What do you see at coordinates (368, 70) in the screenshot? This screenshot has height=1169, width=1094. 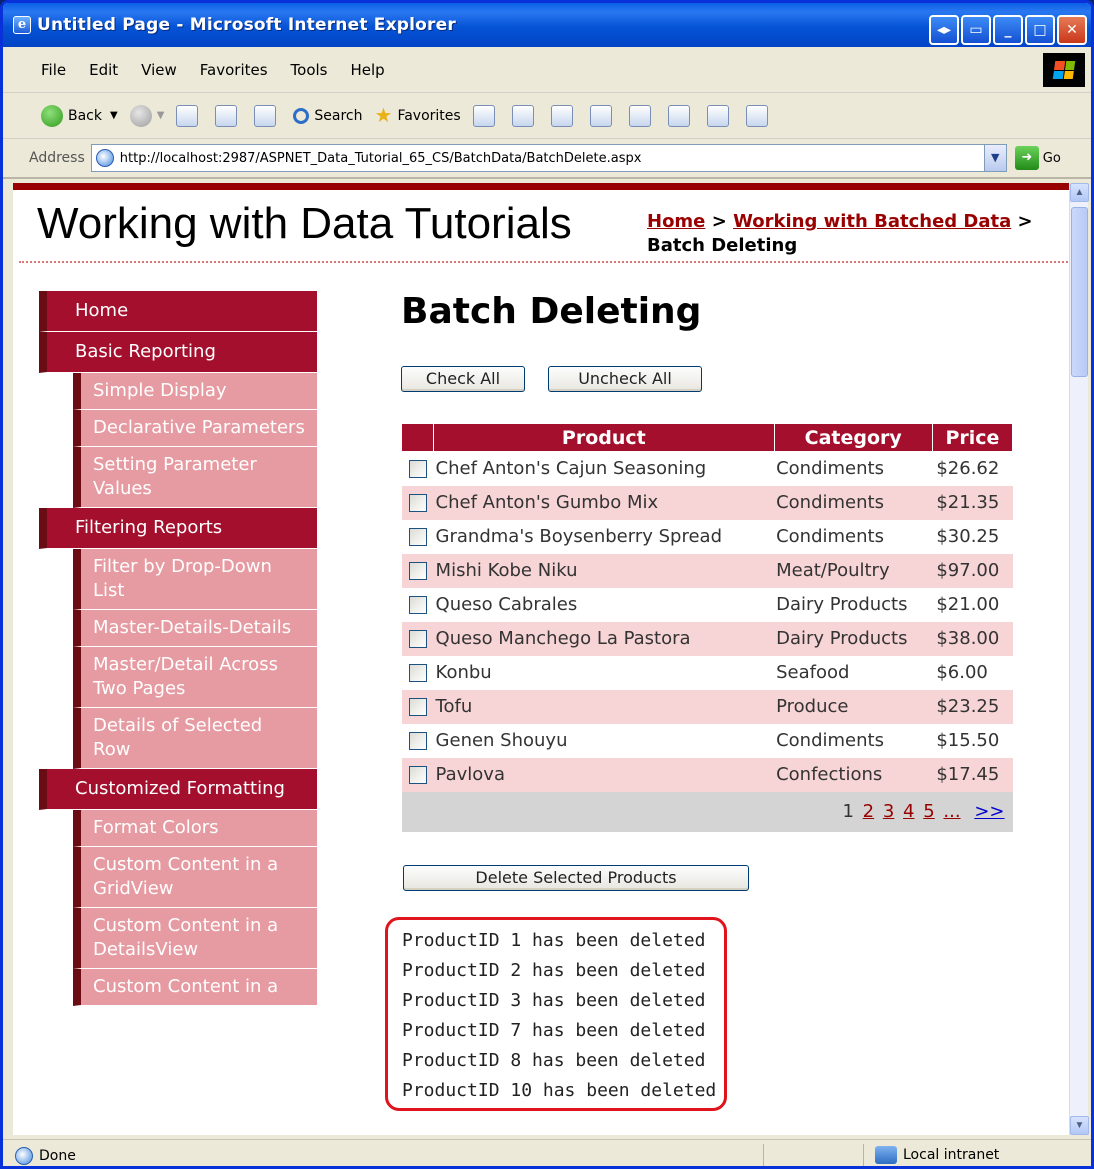 I see `menu-help: Help` at bounding box center [368, 70].